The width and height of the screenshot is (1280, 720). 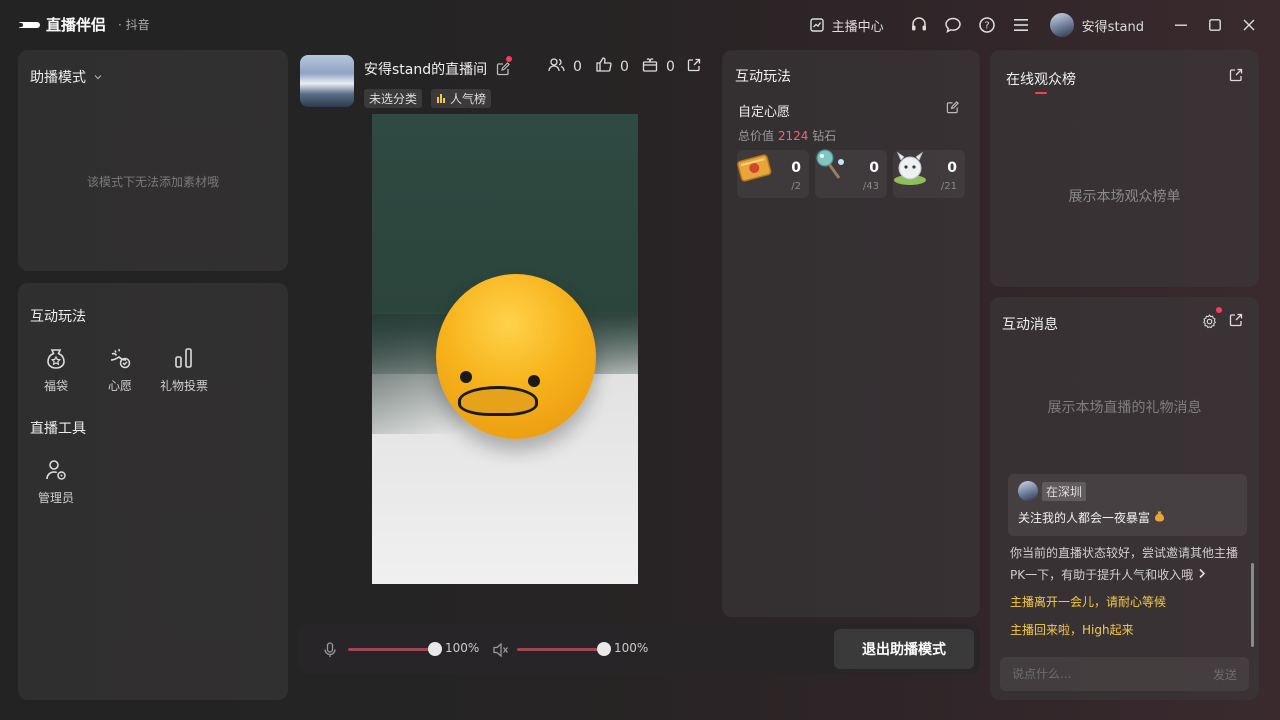 What do you see at coordinates (1128, 564) in the screenshot?
I see `pk-tip-message: 你当前的直播状态较好，尝试邀请其他主播PK一下，有助于提升人气和收入哦` at bounding box center [1128, 564].